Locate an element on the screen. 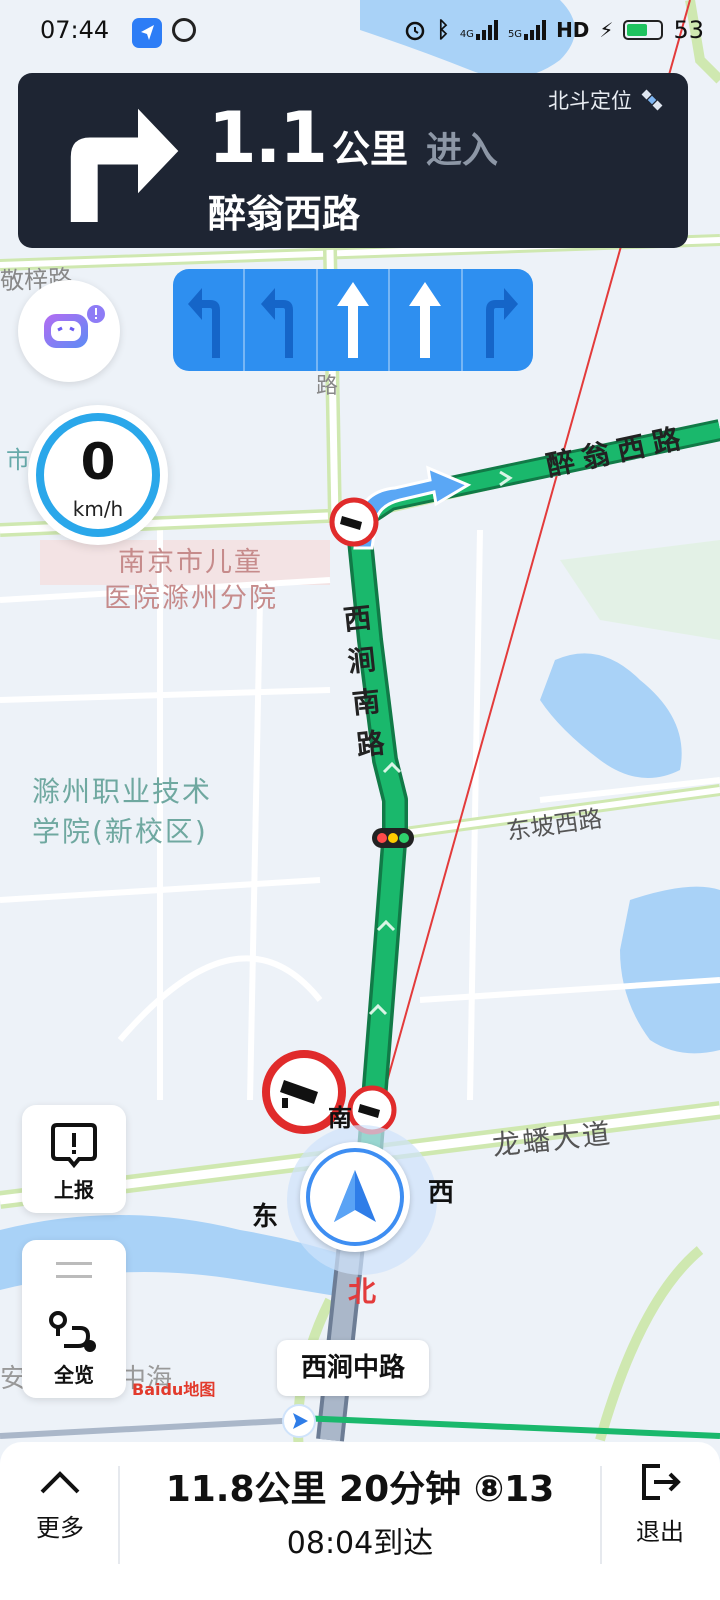 The image size is (720, 1600). map-label-college-line1: 滁州职业技术 is located at coordinates (122, 791).